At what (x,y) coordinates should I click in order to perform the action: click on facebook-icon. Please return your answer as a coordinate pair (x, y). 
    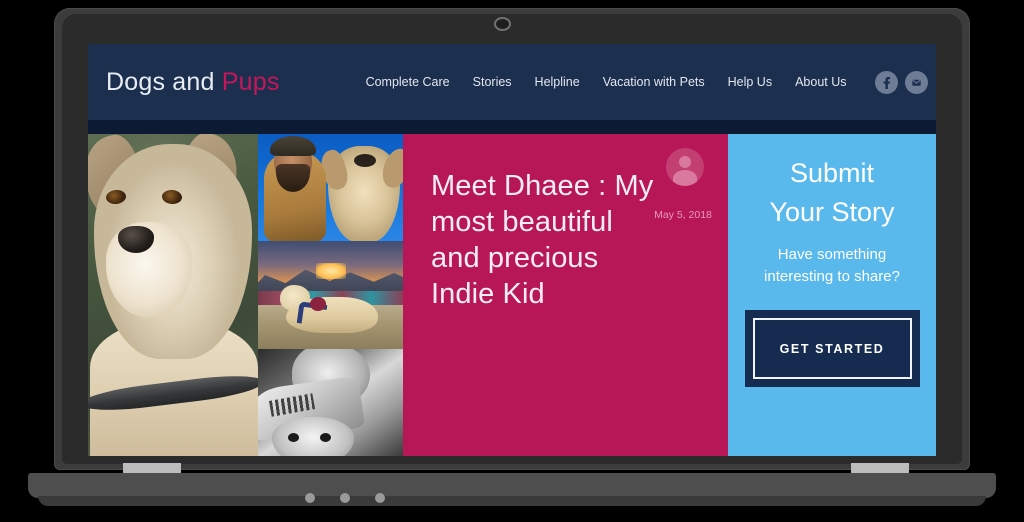
    Looking at the image, I should click on (886, 82).